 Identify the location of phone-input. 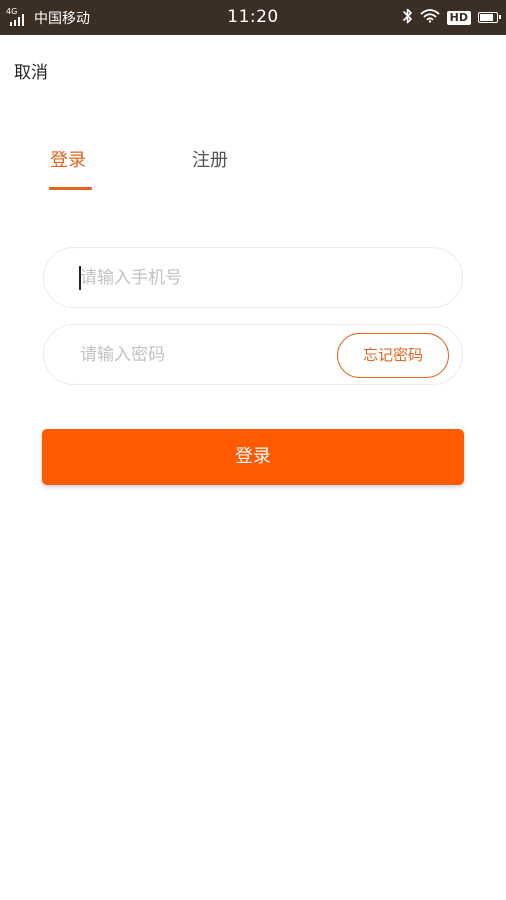
(225, 277).